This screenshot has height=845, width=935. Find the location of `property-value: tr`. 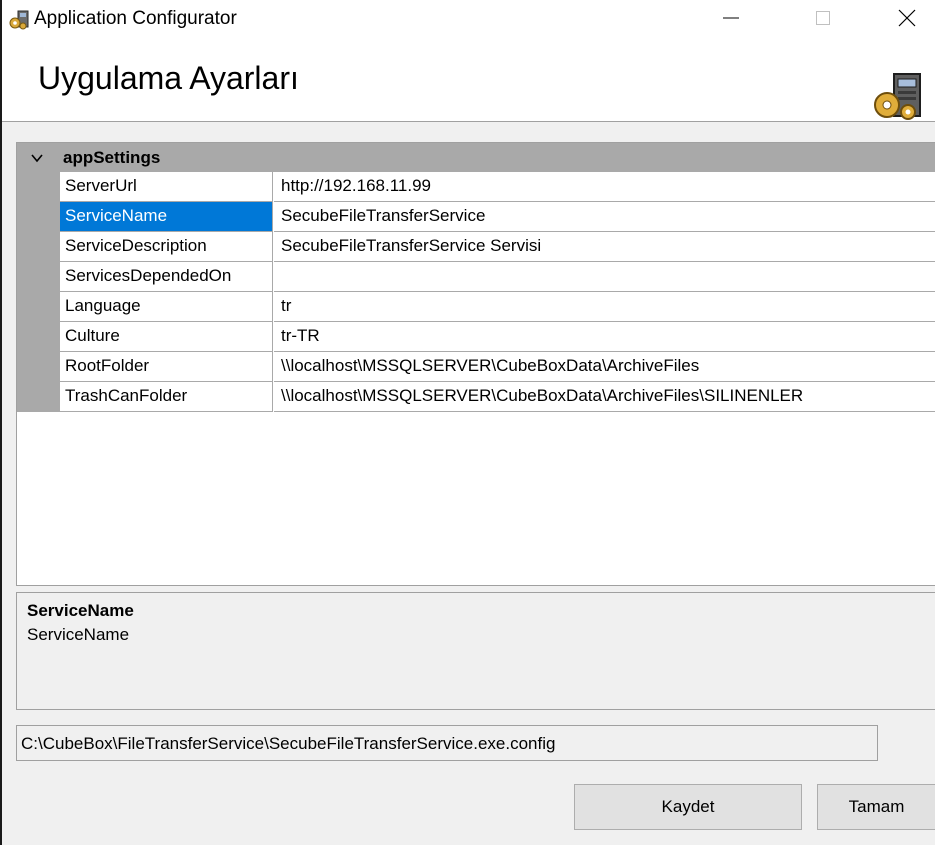

property-value: tr is located at coordinates (604, 307).